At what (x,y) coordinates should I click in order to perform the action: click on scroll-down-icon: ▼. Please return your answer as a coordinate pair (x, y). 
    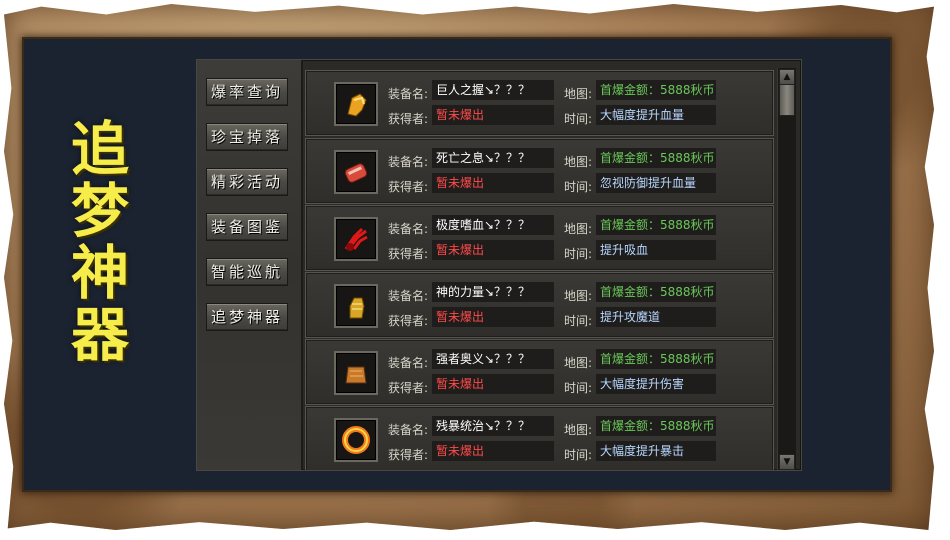
    Looking at the image, I should click on (787, 462).